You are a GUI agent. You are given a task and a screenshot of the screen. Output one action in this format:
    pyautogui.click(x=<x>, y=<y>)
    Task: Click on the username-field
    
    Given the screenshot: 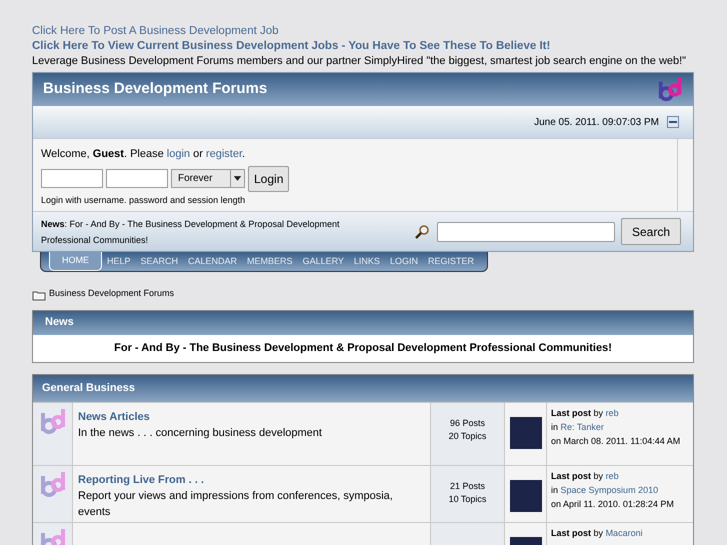 What is the action you would take?
    pyautogui.click(x=72, y=178)
    